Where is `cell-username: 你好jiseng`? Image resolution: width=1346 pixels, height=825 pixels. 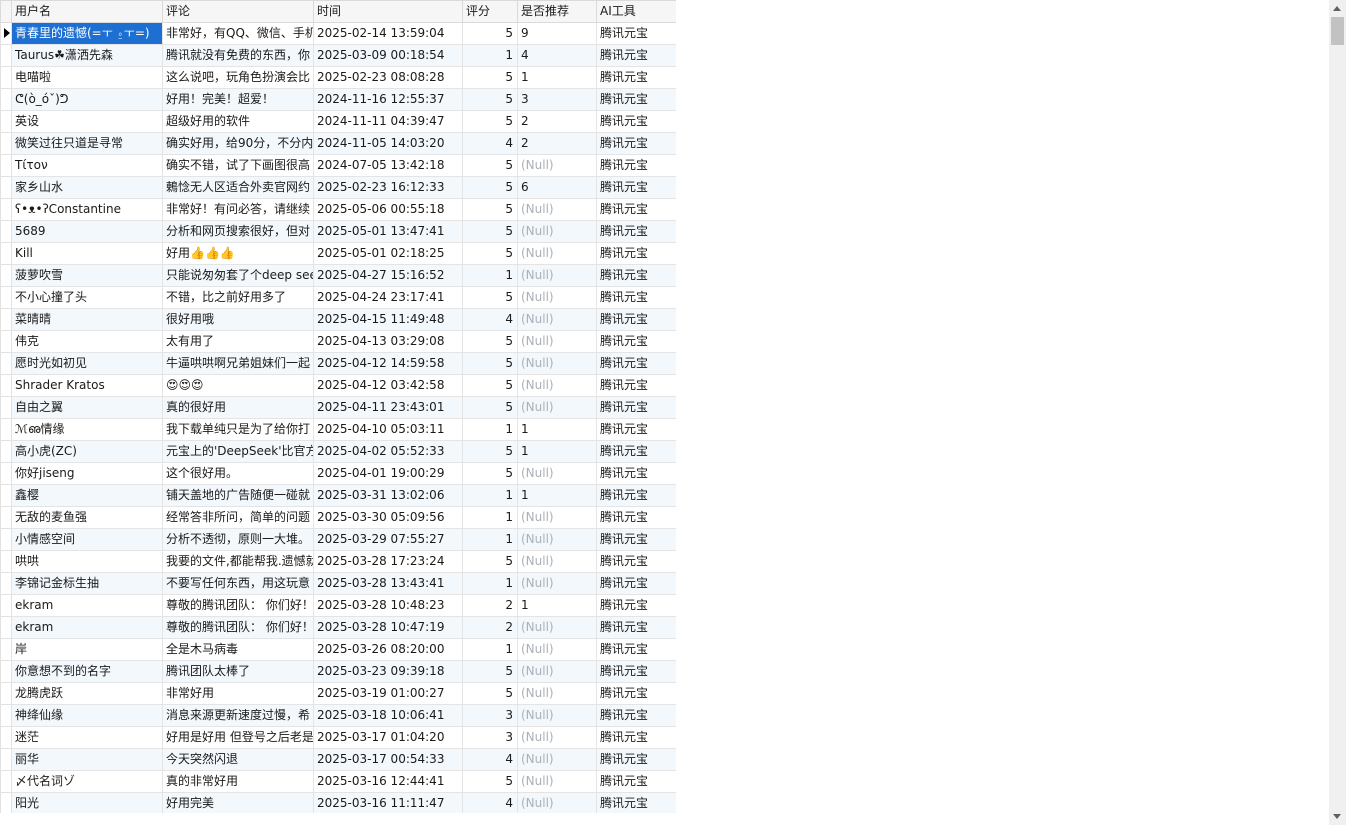
cell-username: 你好jiseng is located at coordinates (87, 473).